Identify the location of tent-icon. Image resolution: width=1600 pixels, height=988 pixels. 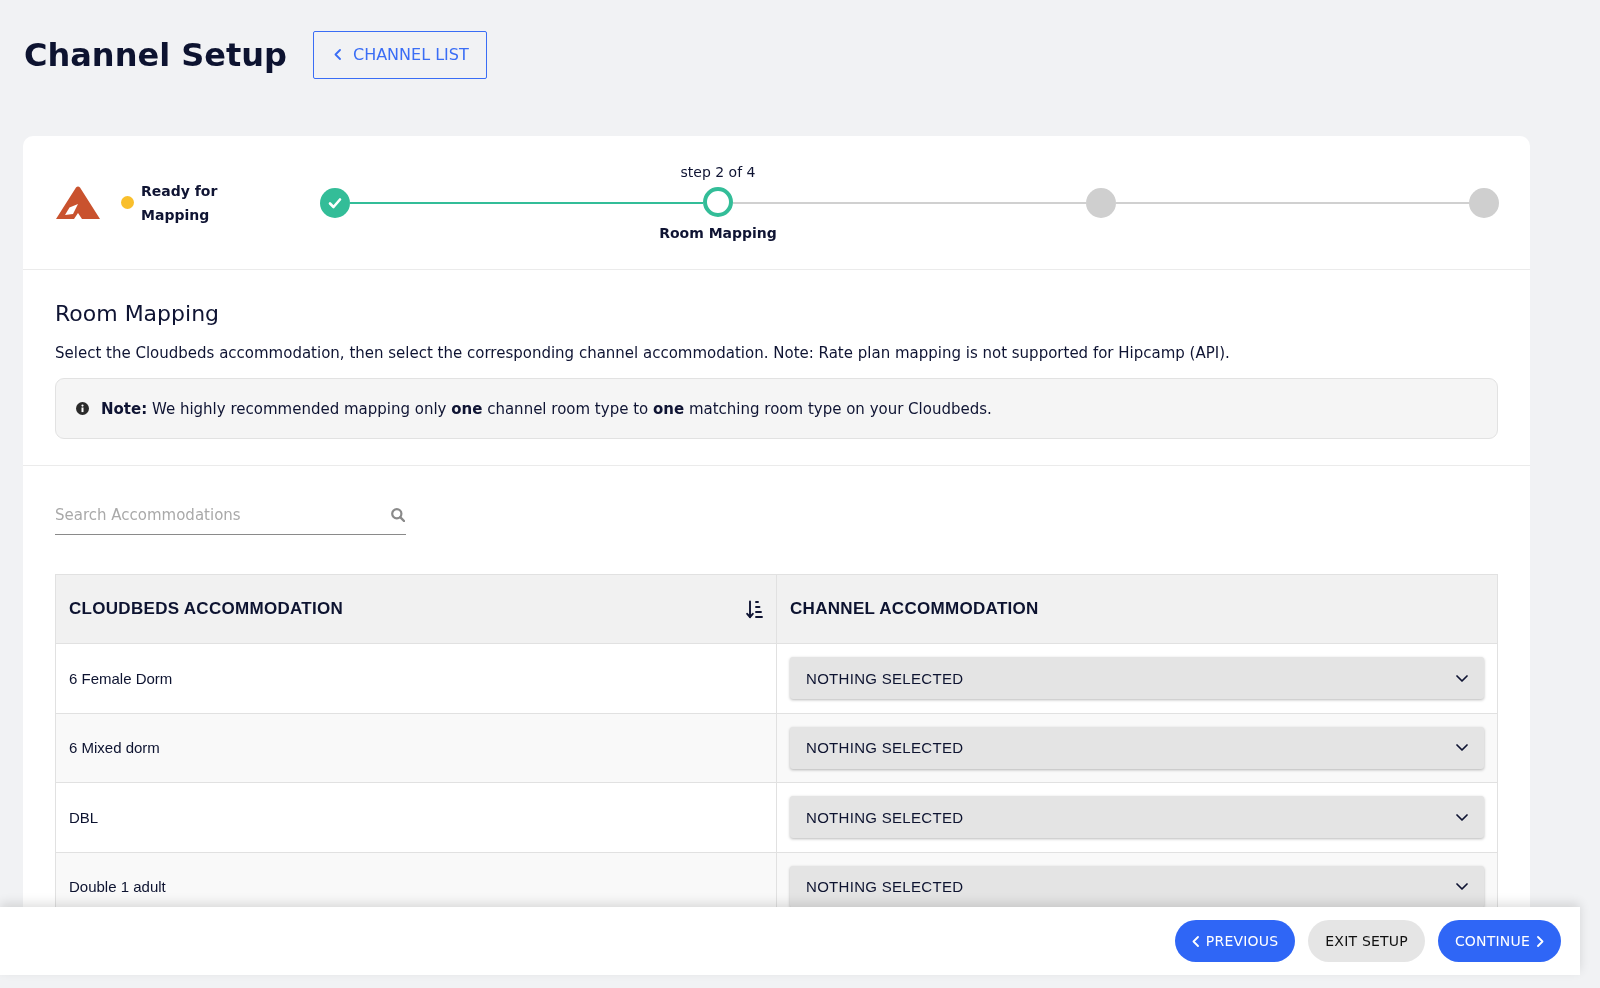
(78, 202).